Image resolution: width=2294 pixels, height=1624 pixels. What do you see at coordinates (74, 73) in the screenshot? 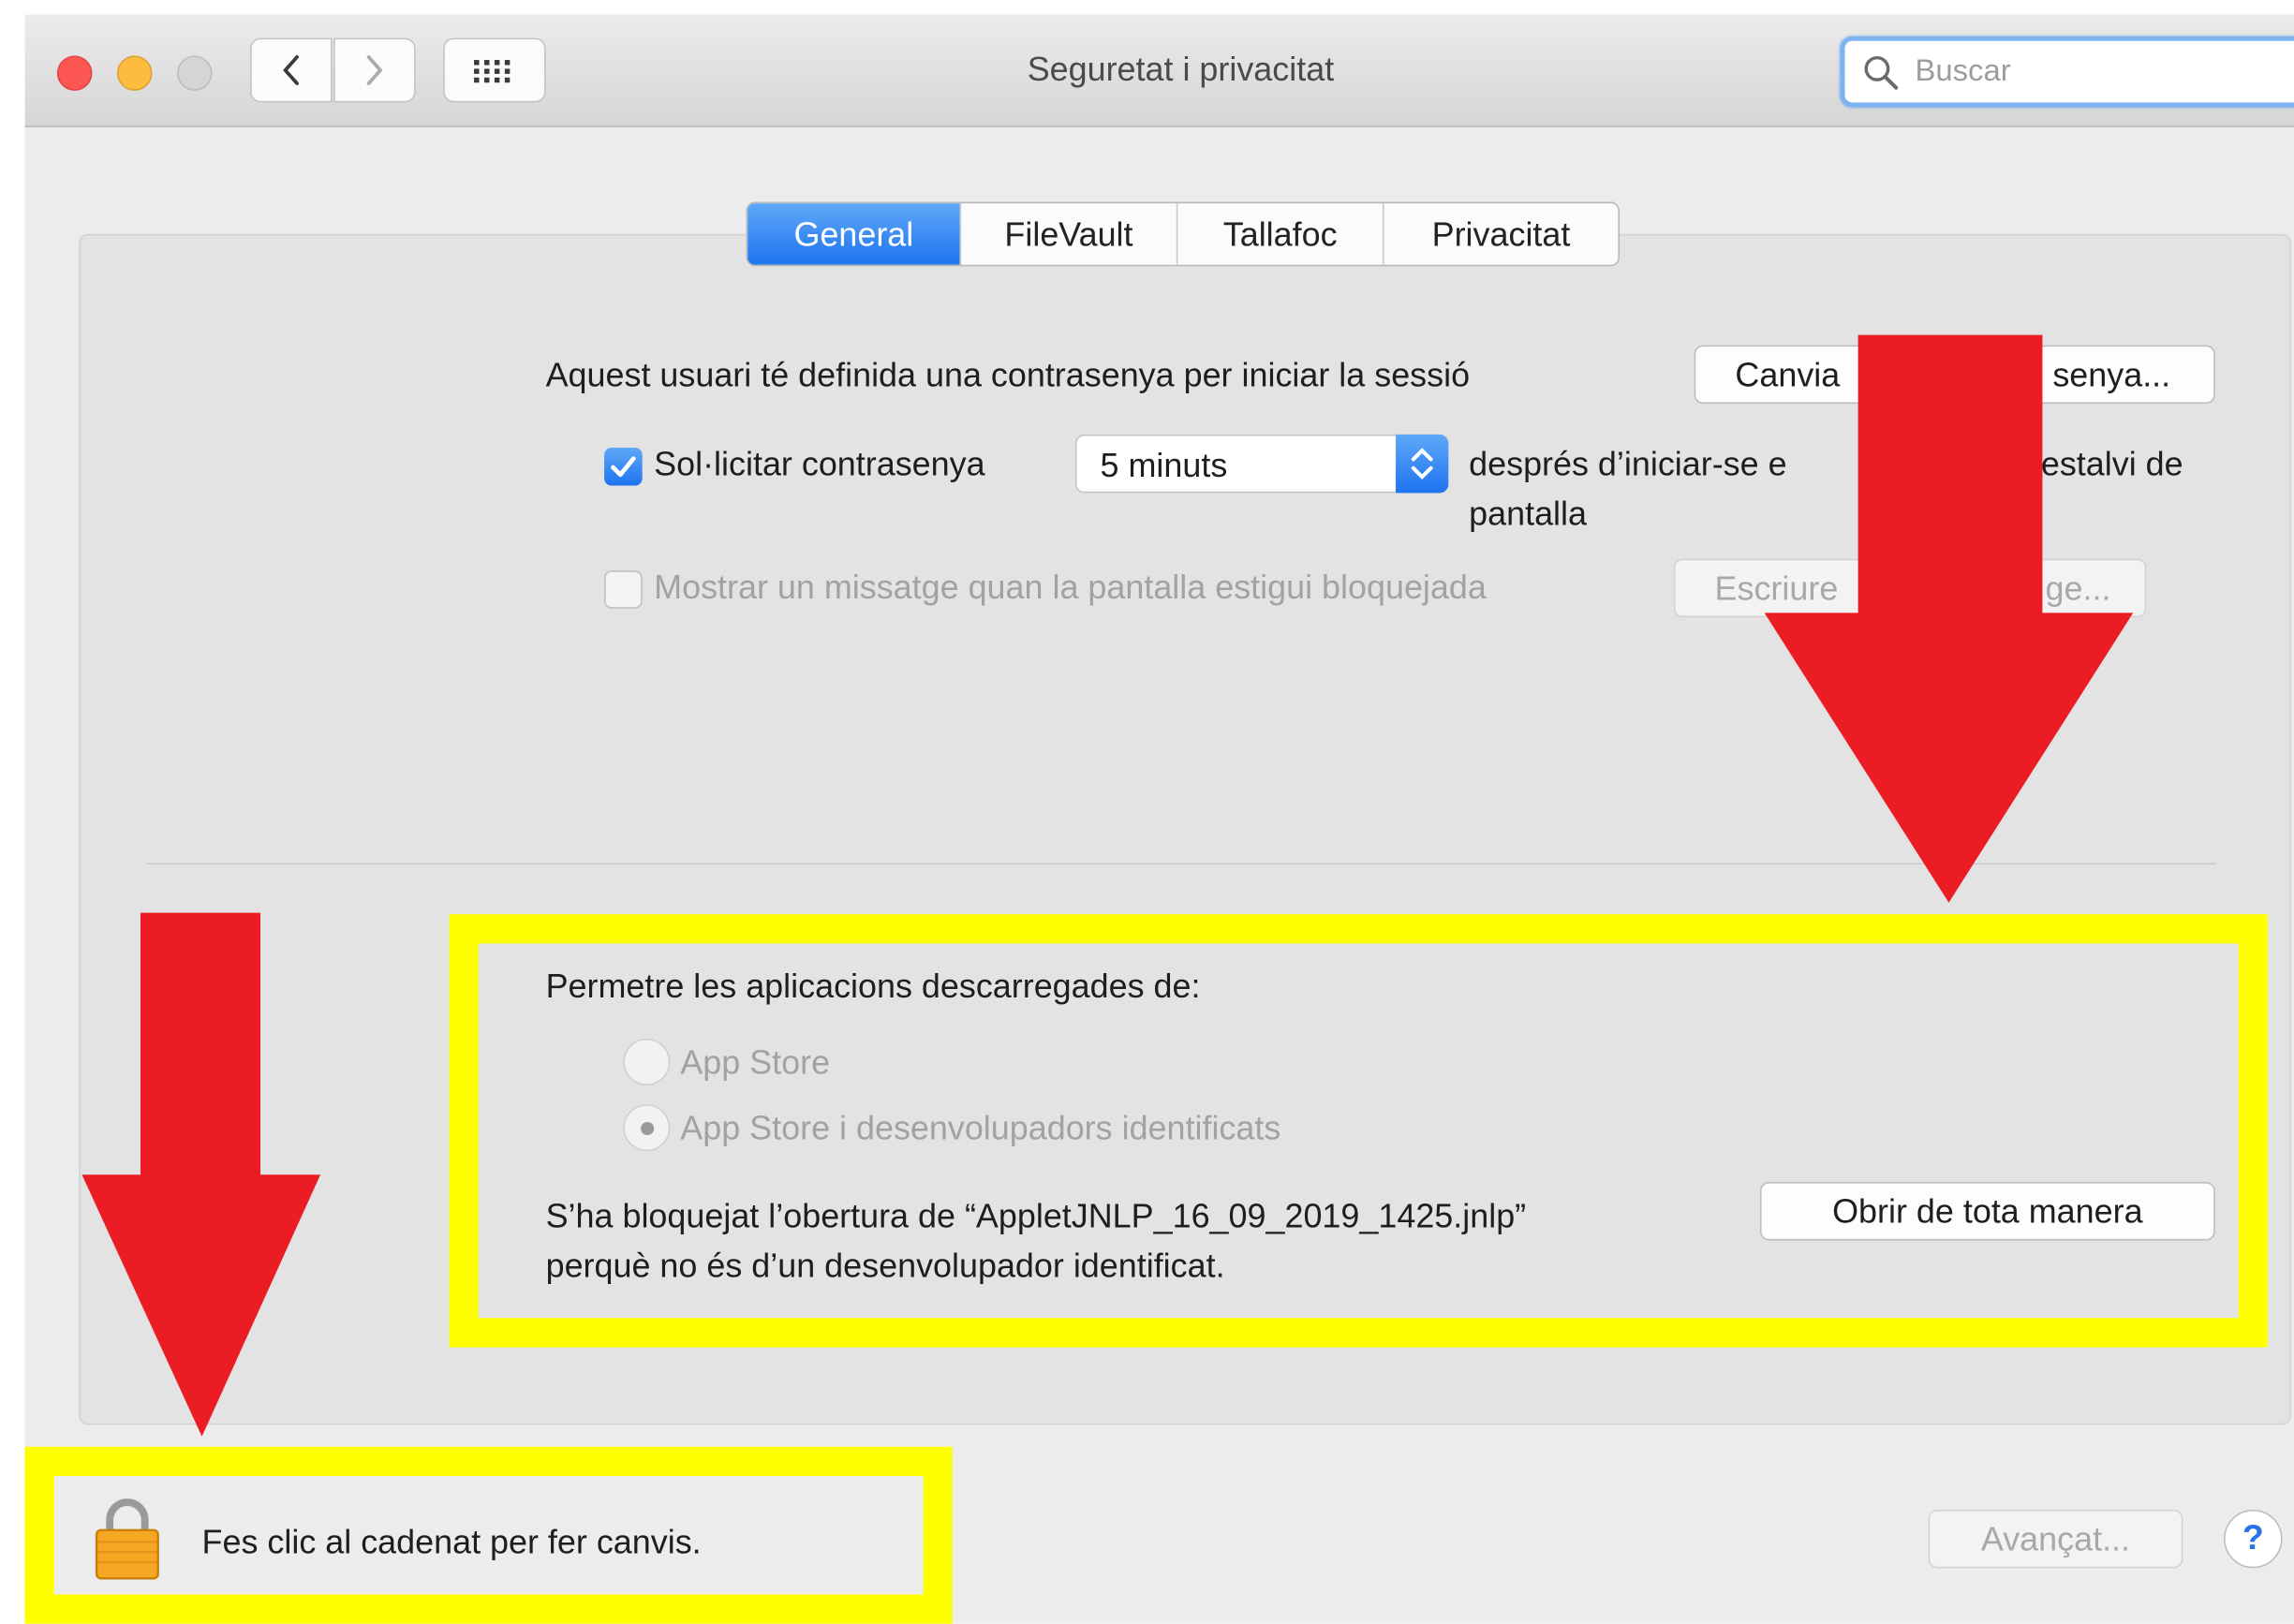
I see `close-window-button` at bounding box center [74, 73].